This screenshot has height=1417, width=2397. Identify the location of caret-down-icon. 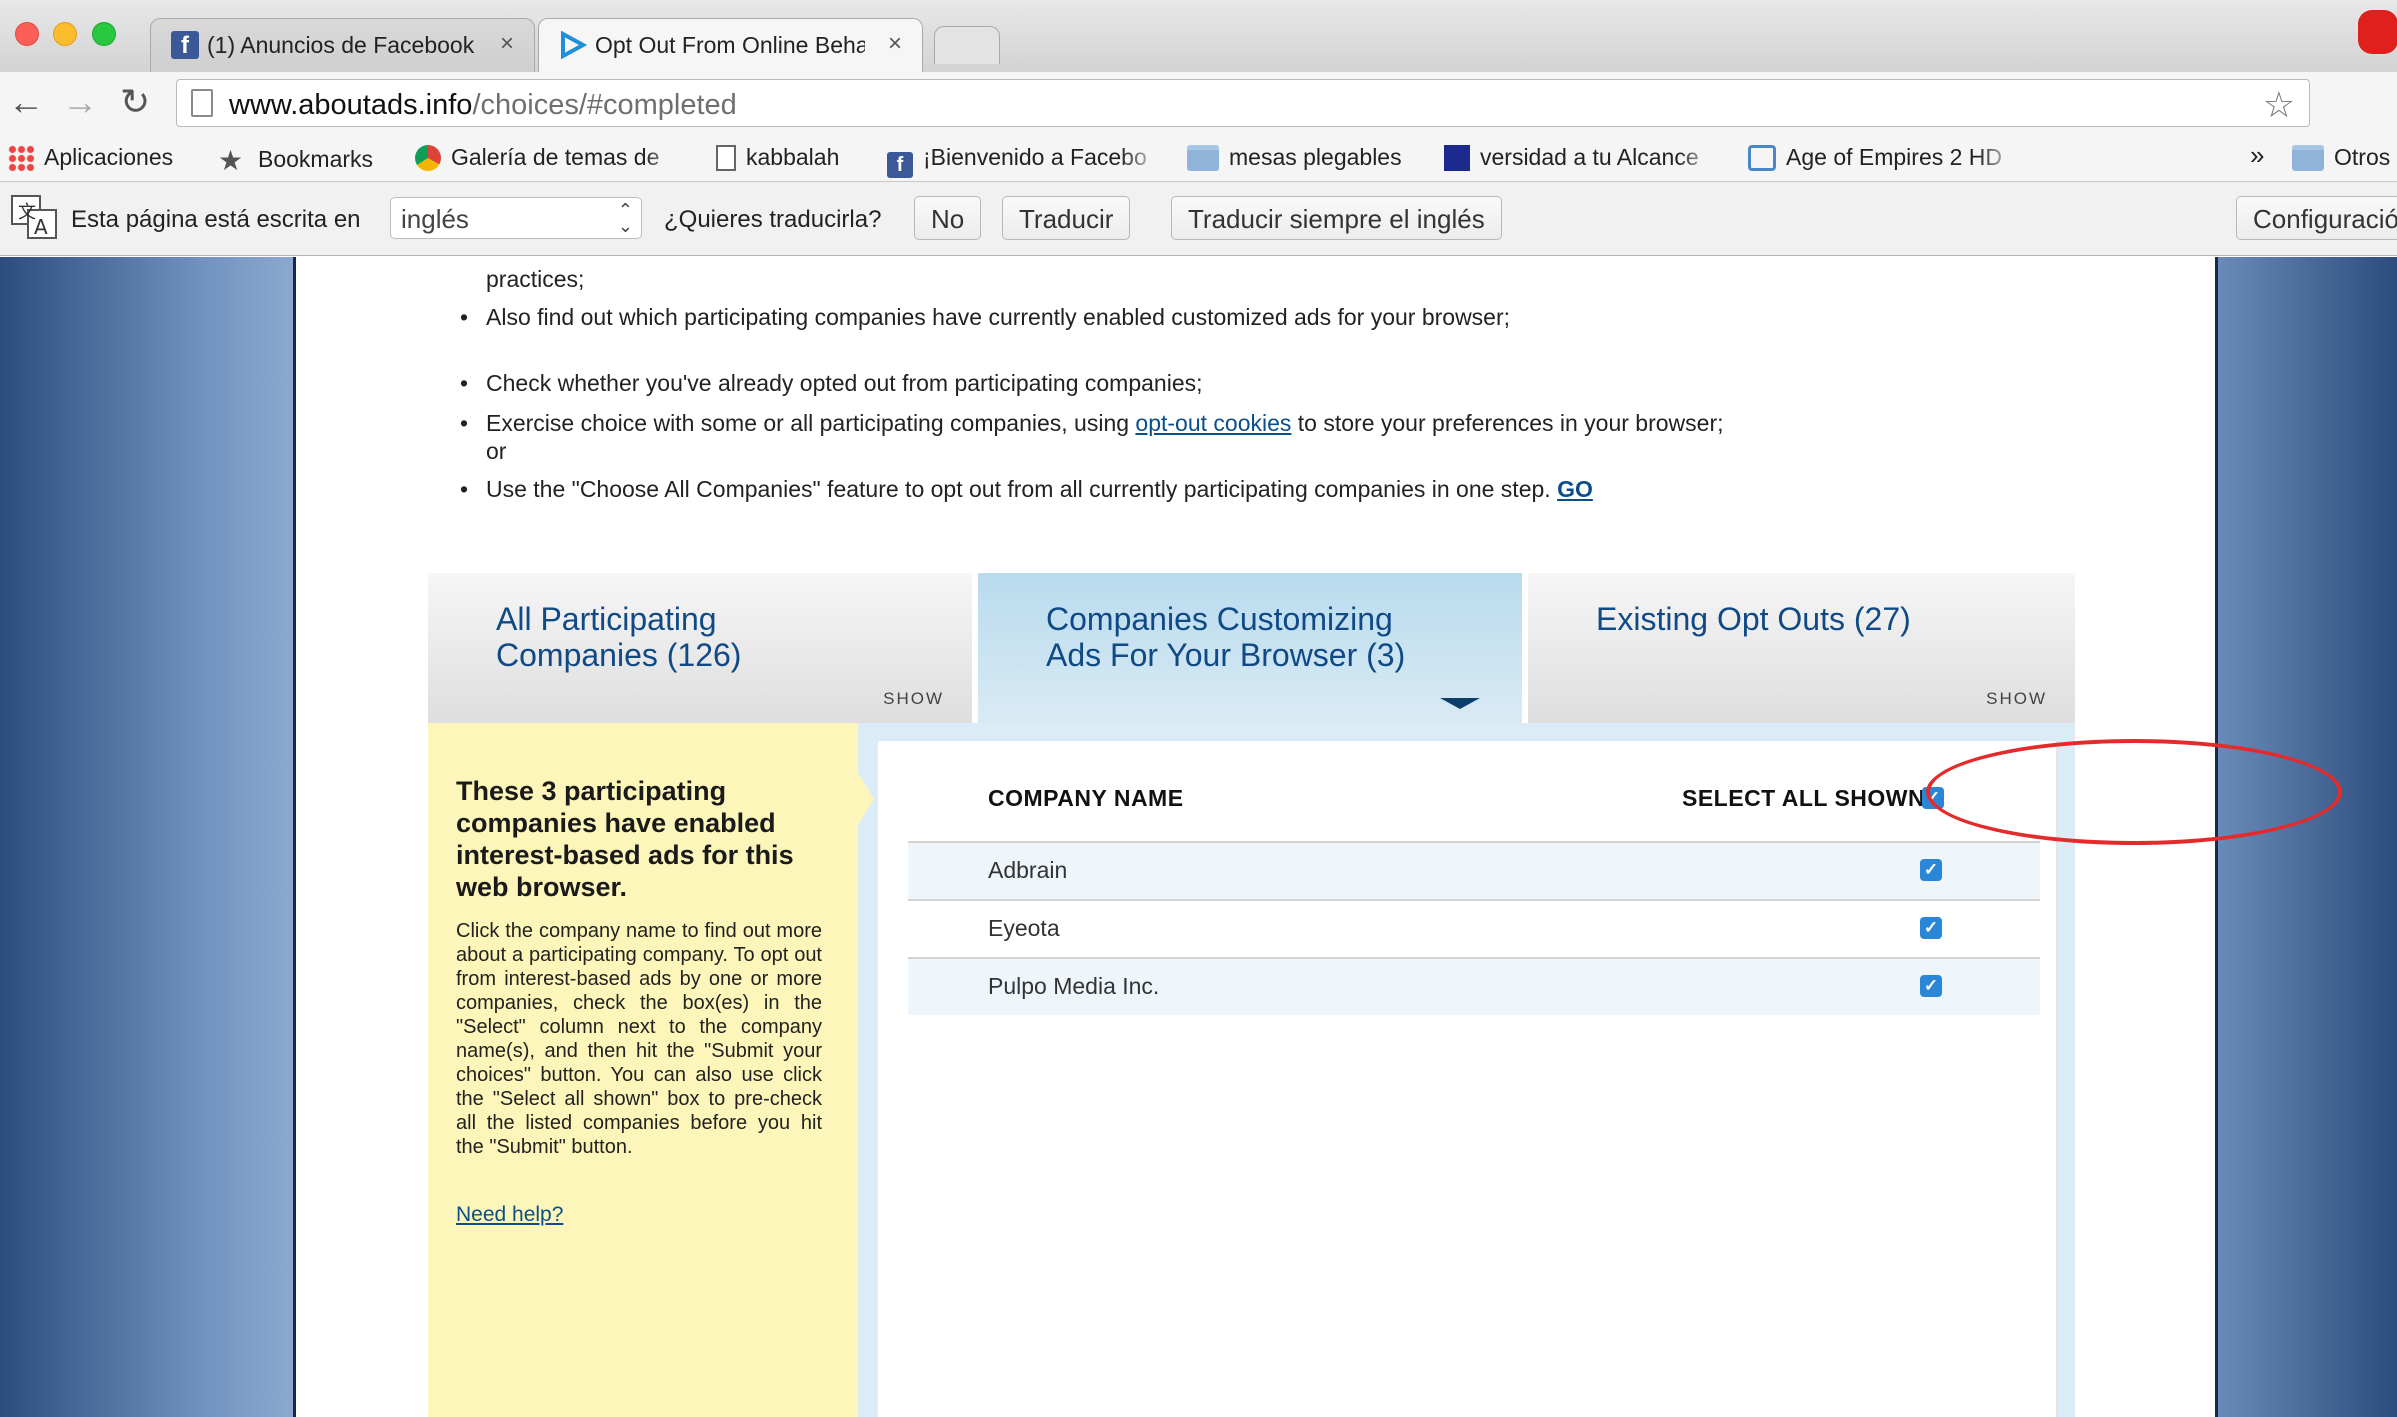
(1460, 703).